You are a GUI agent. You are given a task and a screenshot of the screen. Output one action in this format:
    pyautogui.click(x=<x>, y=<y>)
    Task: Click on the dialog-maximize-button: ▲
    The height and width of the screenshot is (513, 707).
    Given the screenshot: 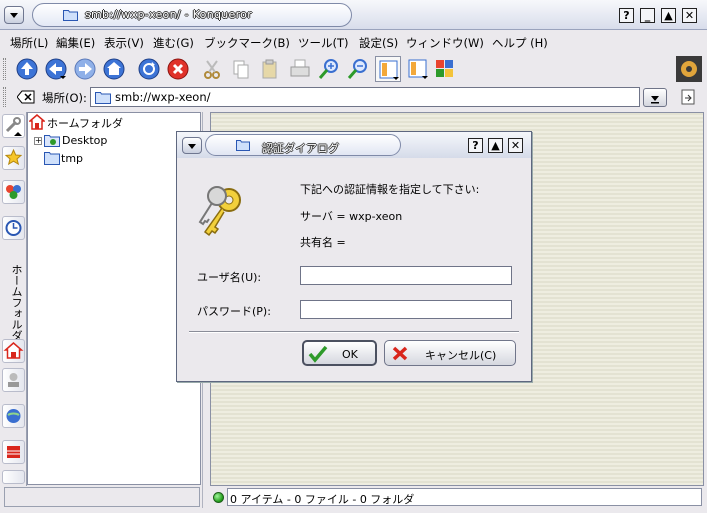 What is the action you would take?
    pyautogui.click(x=495, y=145)
    